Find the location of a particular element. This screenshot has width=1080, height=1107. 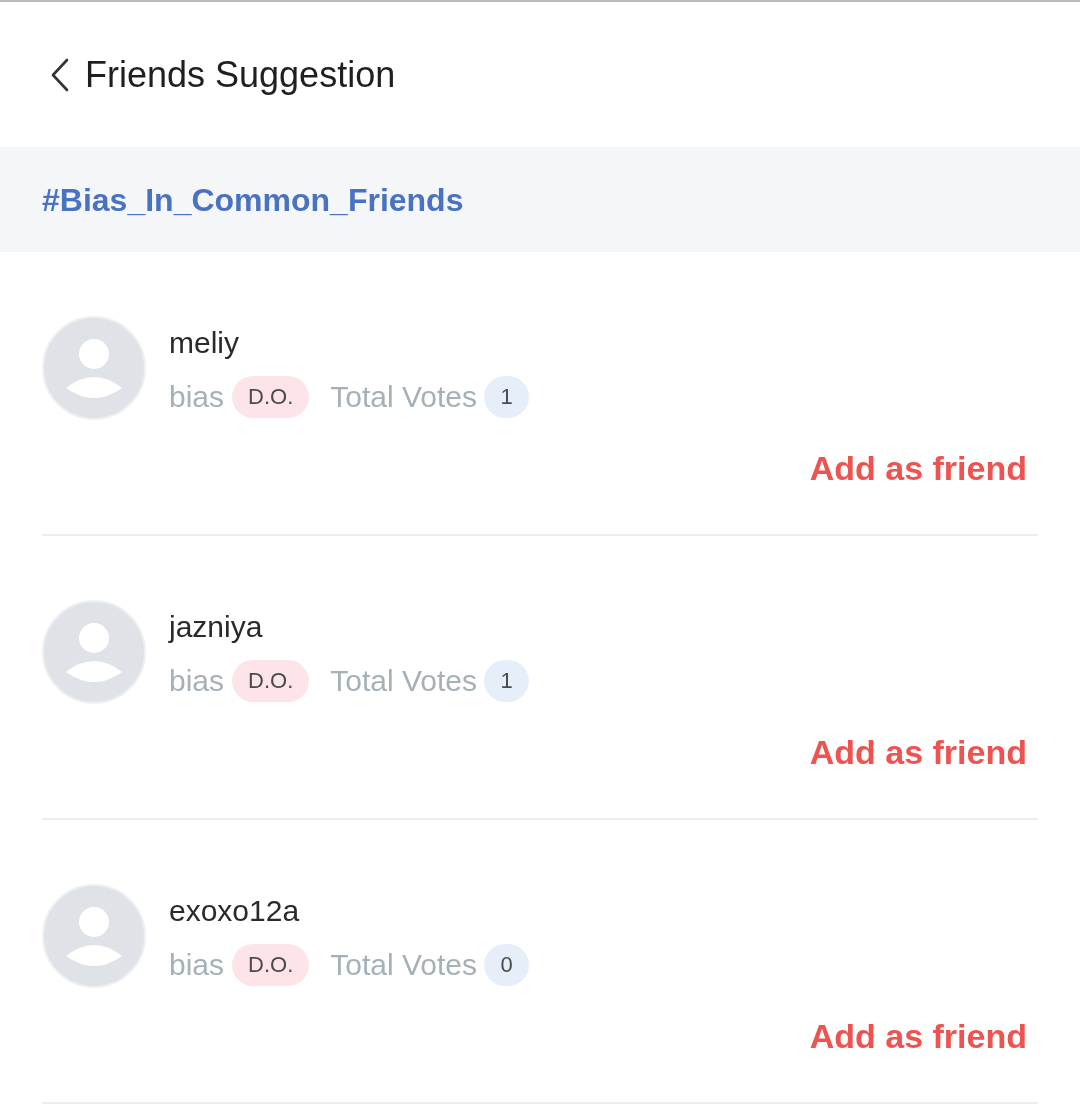

user-name: meliy is located at coordinates (204, 343).